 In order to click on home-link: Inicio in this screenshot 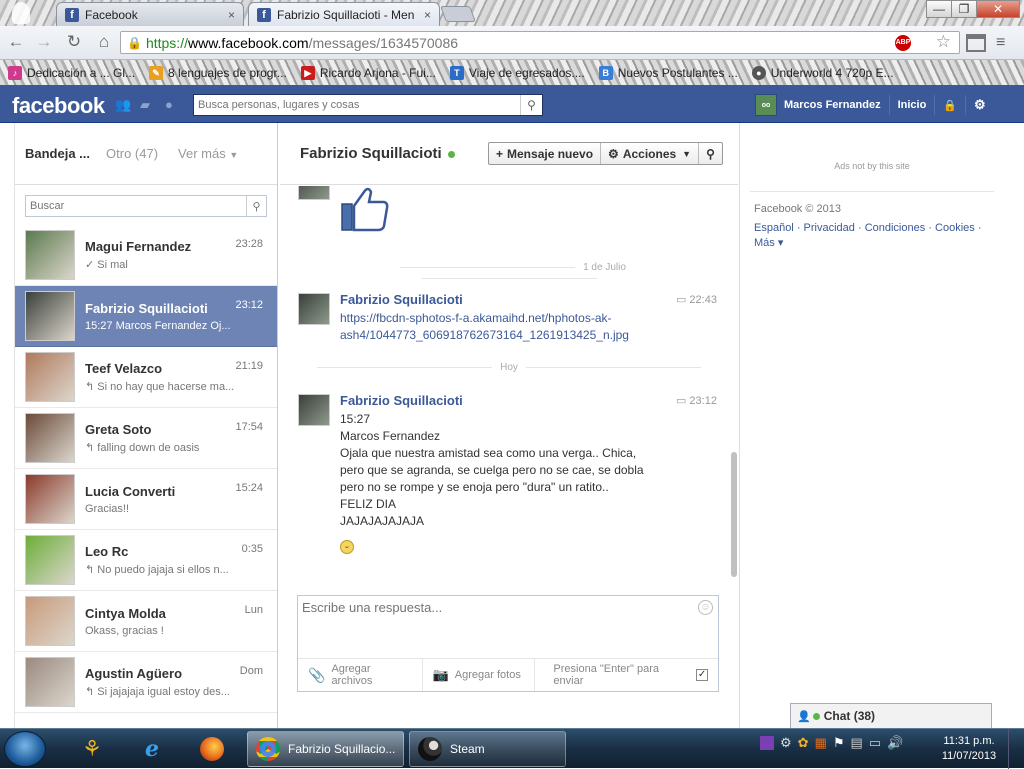, I will do `click(912, 105)`.